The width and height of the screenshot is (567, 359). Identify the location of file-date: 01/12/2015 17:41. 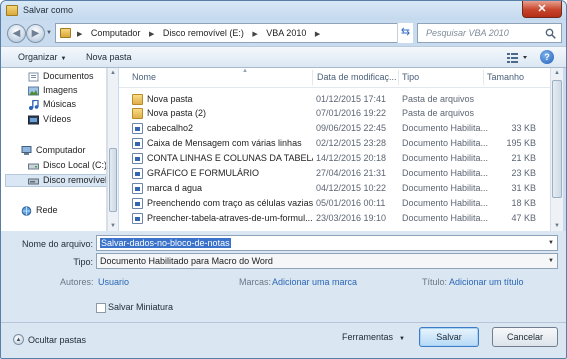
(351, 99).